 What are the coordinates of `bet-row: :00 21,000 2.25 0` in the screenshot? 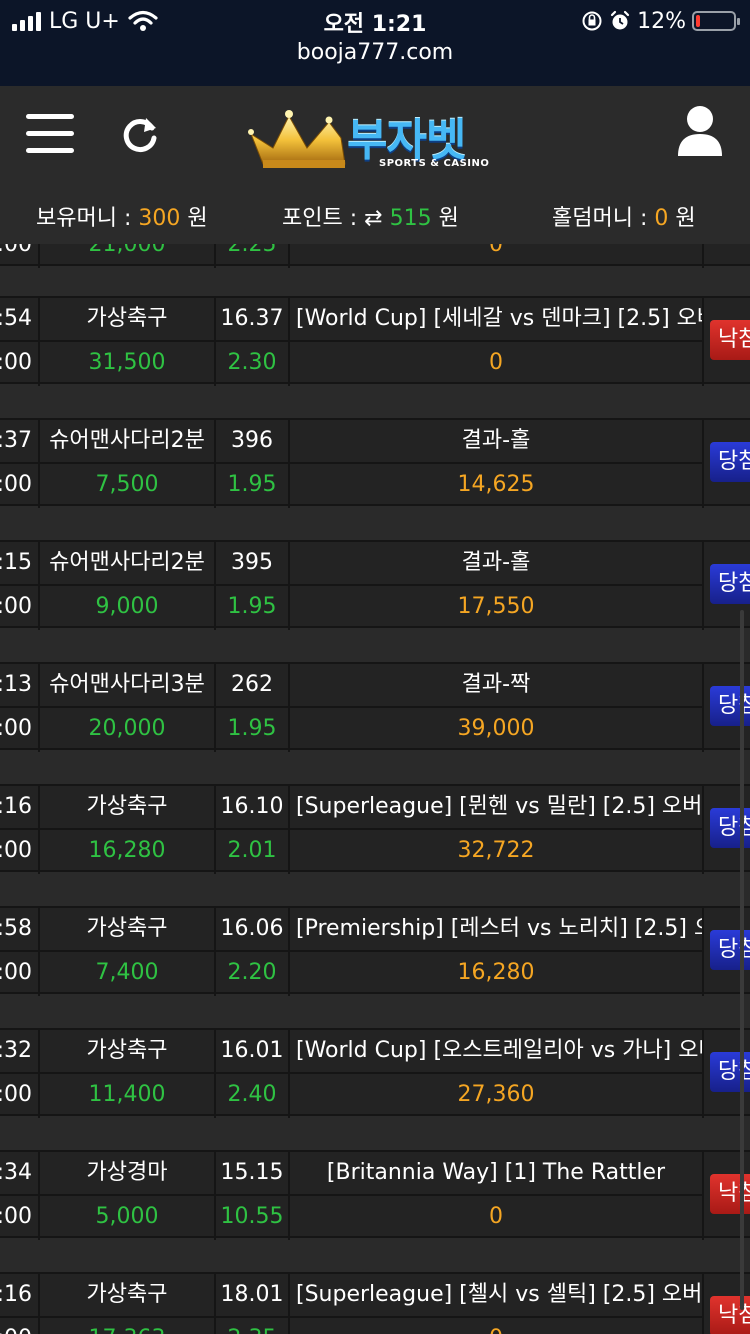 It's located at (375, 256).